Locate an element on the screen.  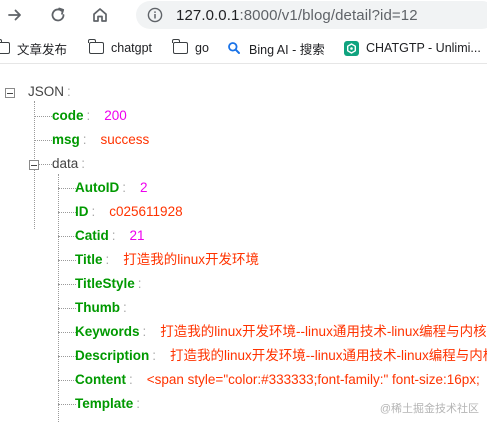
site-info-icon is located at coordinates (155, 15).